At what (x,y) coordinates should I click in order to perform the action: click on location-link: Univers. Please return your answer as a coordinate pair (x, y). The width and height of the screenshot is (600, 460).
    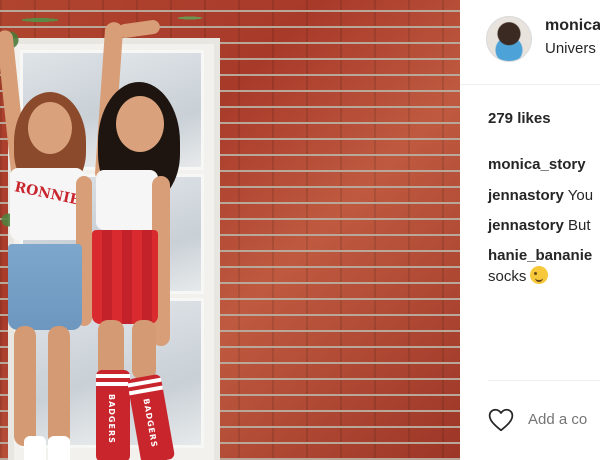
    Looking at the image, I should click on (570, 48).